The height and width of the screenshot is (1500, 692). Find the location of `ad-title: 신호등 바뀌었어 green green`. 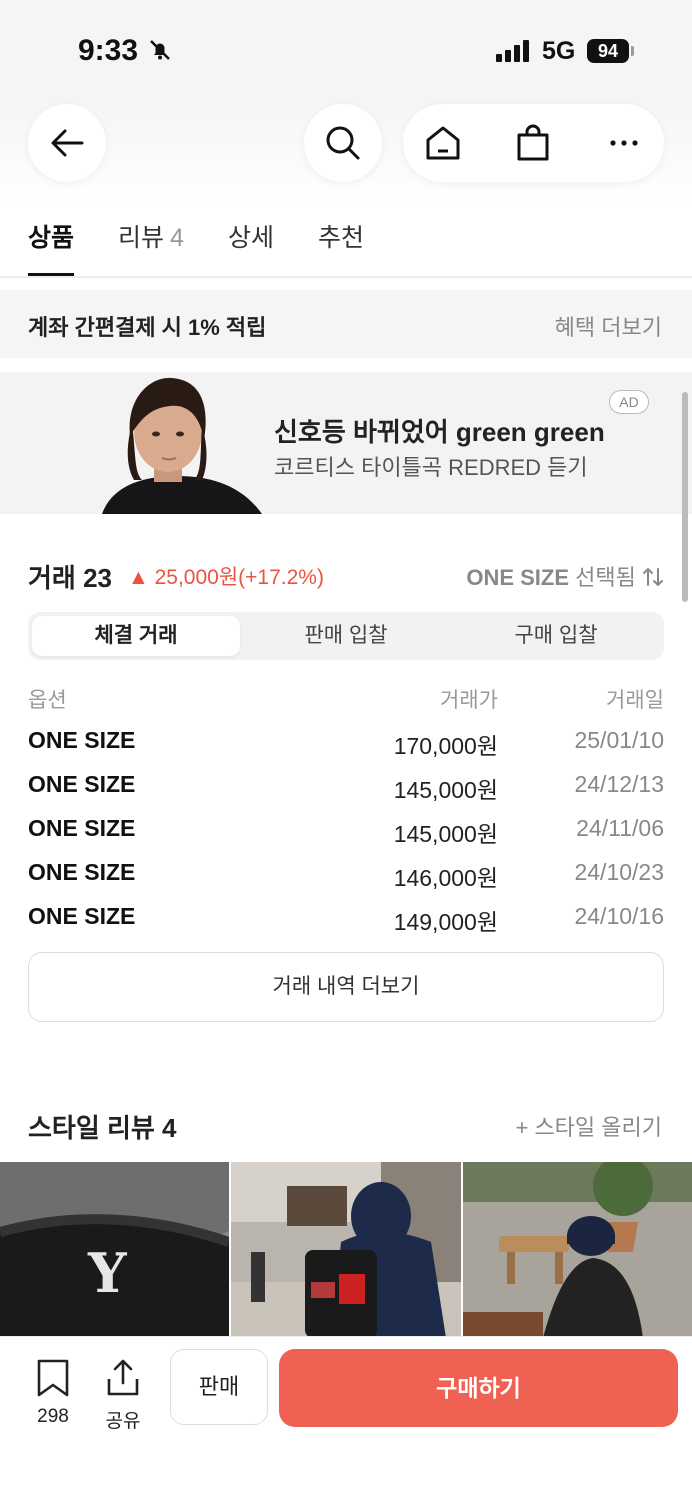

ad-title: 신호등 바뀌었어 green green is located at coordinates (439, 432).